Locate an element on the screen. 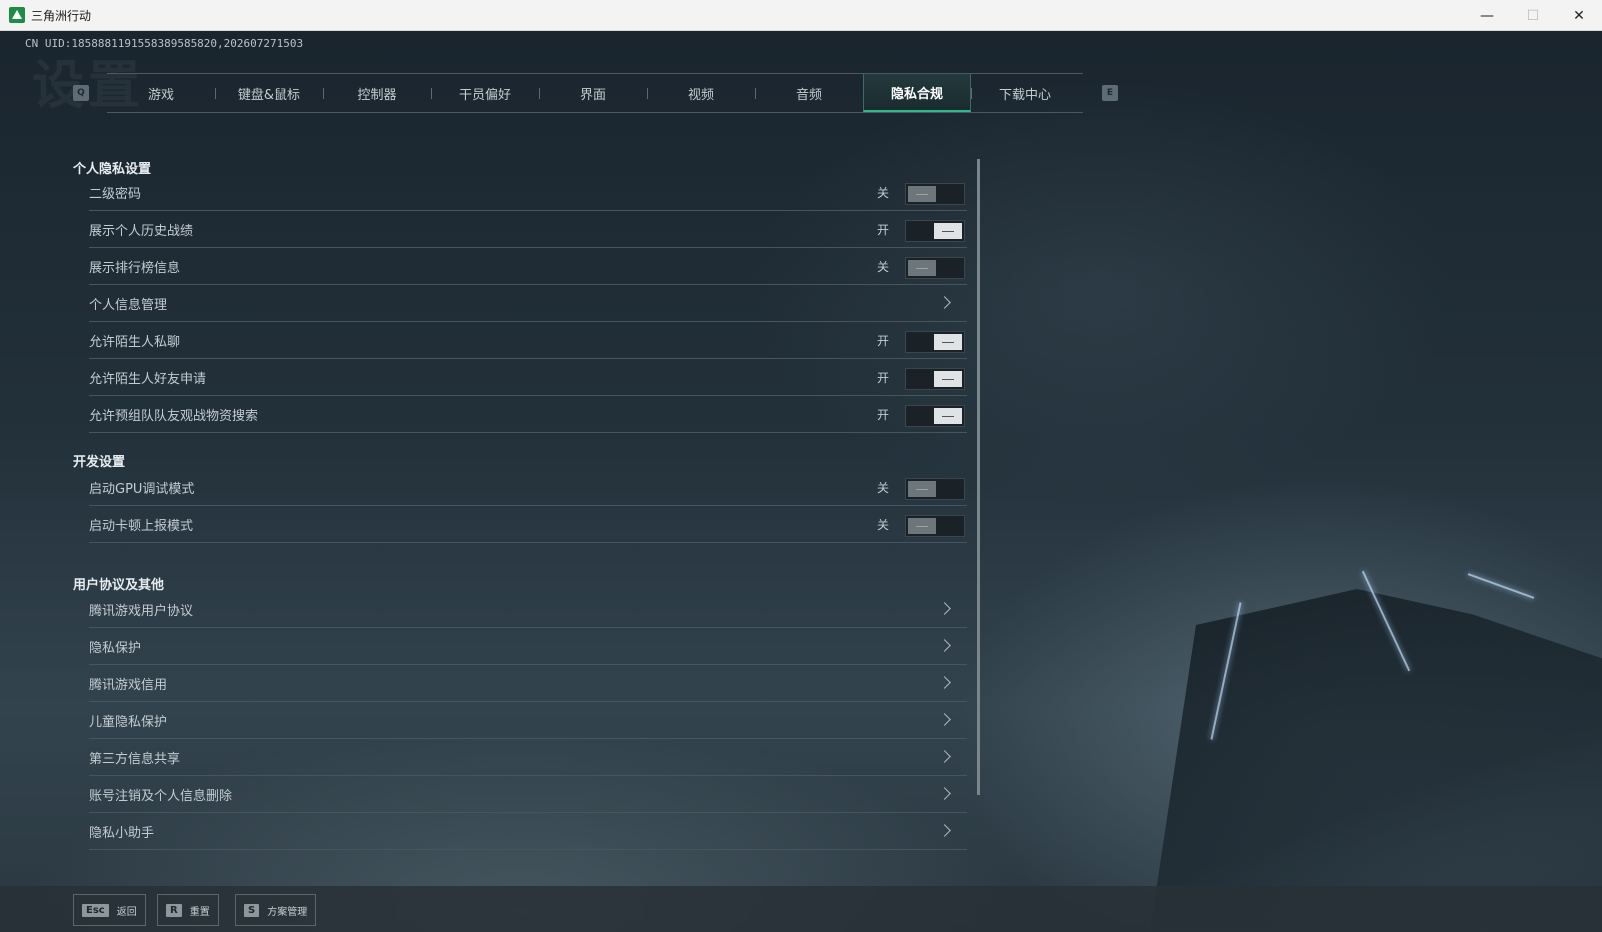 This screenshot has width=1602, height=932. setting-row: 允许陌生人好友申请 开 is located at coordinates (528, 377).